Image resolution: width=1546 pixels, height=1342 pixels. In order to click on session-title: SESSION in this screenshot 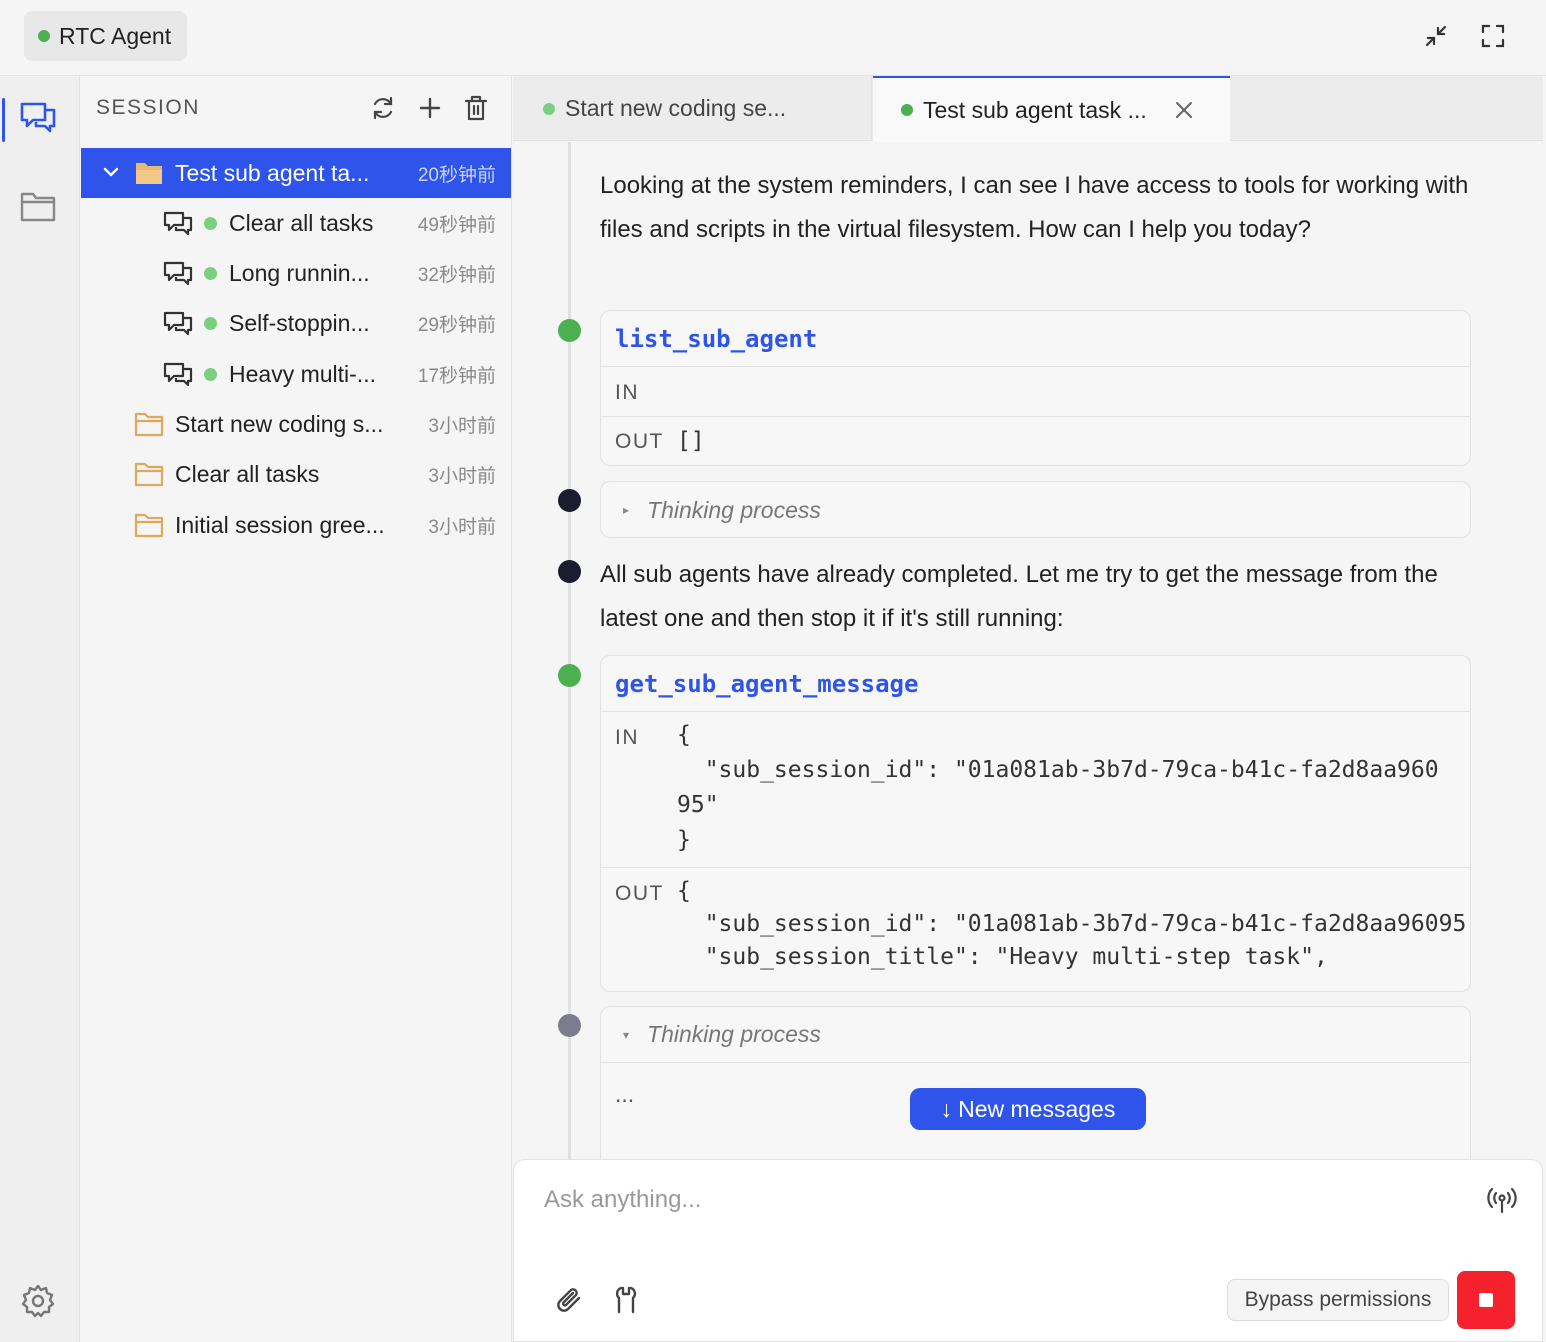, I will do `click(148, 107)`.